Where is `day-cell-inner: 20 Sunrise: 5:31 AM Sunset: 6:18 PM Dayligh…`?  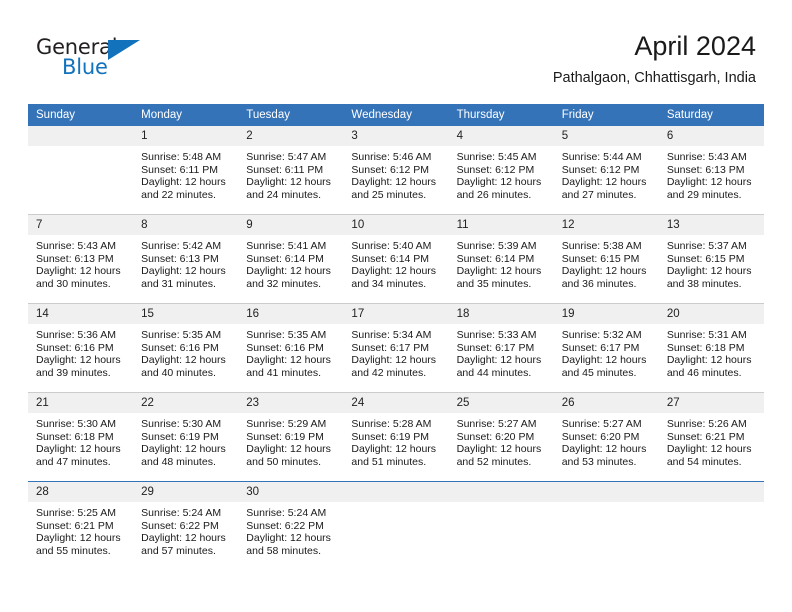
day-cell-inner: 20 Sunrise: 5:31 AM Sunset: 6:18 PM Dayligh… is located at coordinates (711, 348).